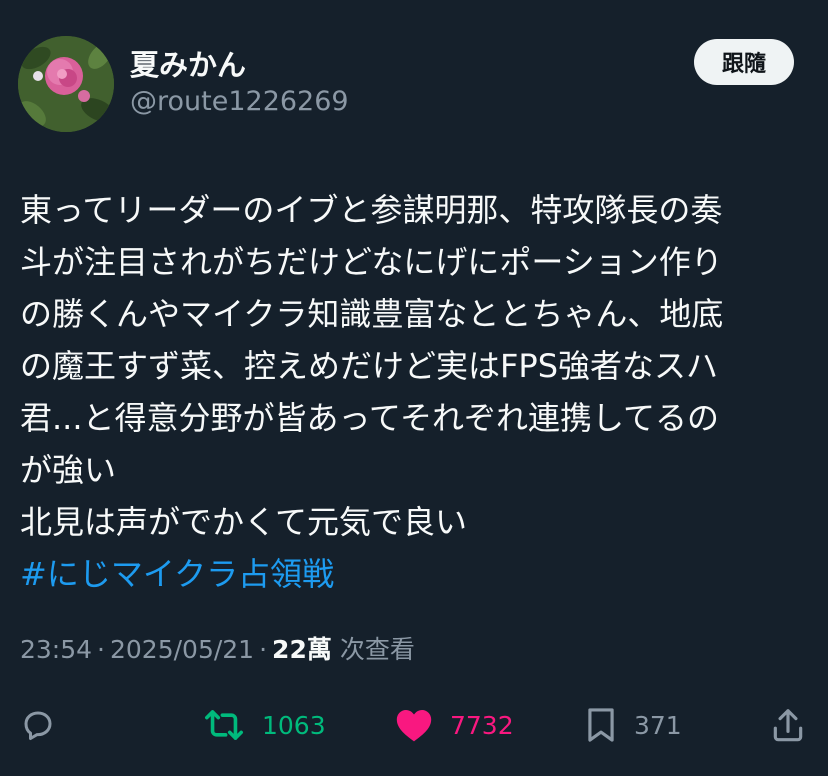  Describe the element at coordinates (188, 63) in the screenshot. I see `display-name: 夏みかん` at that location.